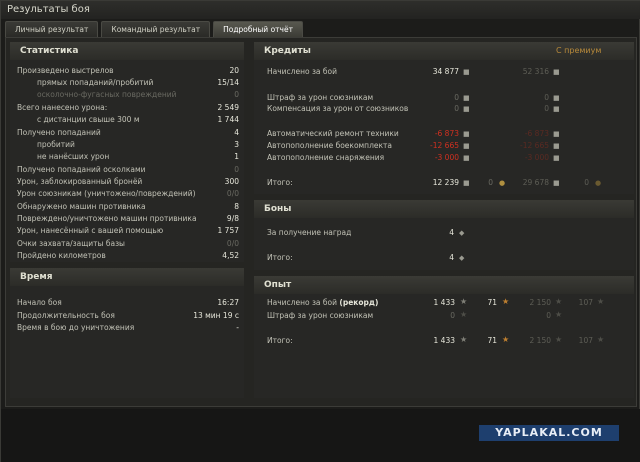 This screenshot has height=462, width=640. I want to click on stat-value: 1 757, so click(228, 230).